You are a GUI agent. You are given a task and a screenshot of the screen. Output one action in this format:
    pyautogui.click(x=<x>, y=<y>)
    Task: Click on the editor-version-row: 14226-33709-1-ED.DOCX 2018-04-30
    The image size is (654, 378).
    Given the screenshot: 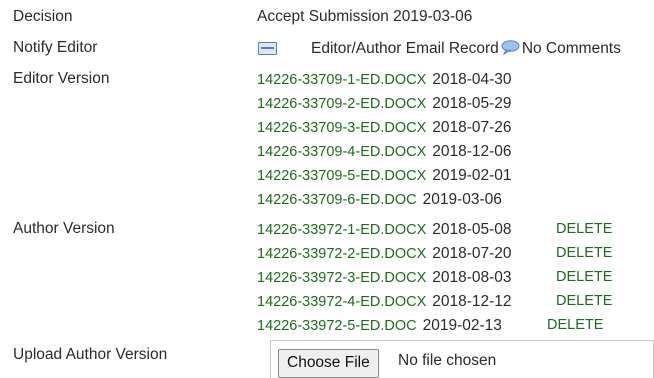 What is the action you would take?
    pyautogui.click(x=384, y=80)
    